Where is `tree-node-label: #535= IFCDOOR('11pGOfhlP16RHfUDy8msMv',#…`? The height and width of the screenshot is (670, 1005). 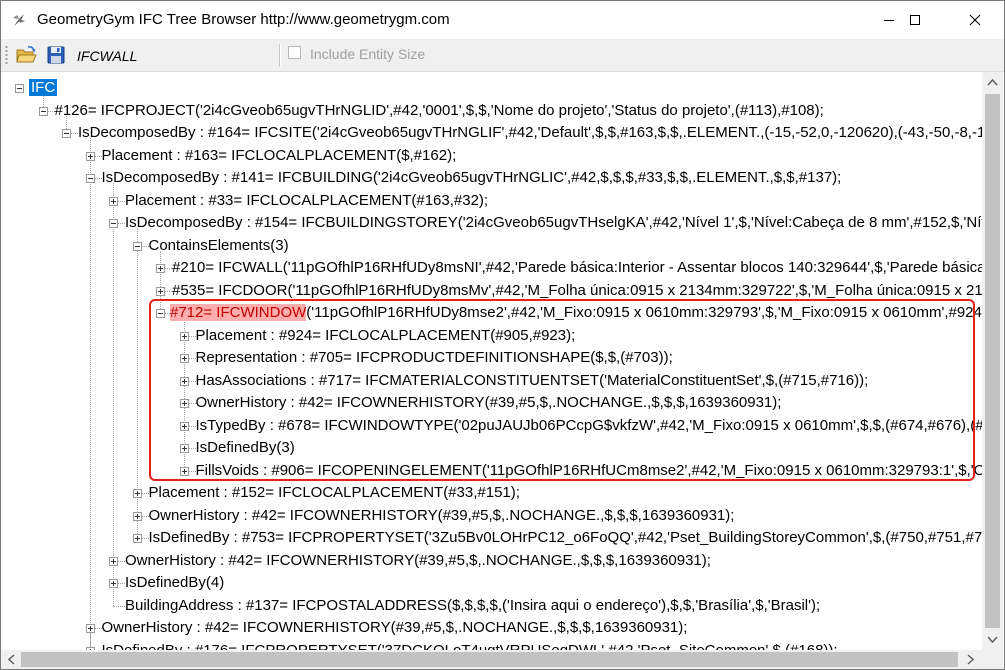
tree-node-label: #535= IFCDOOR('11pGOfhlP16RHfUDy8msMv',#… is located at coordinates (577, 290).